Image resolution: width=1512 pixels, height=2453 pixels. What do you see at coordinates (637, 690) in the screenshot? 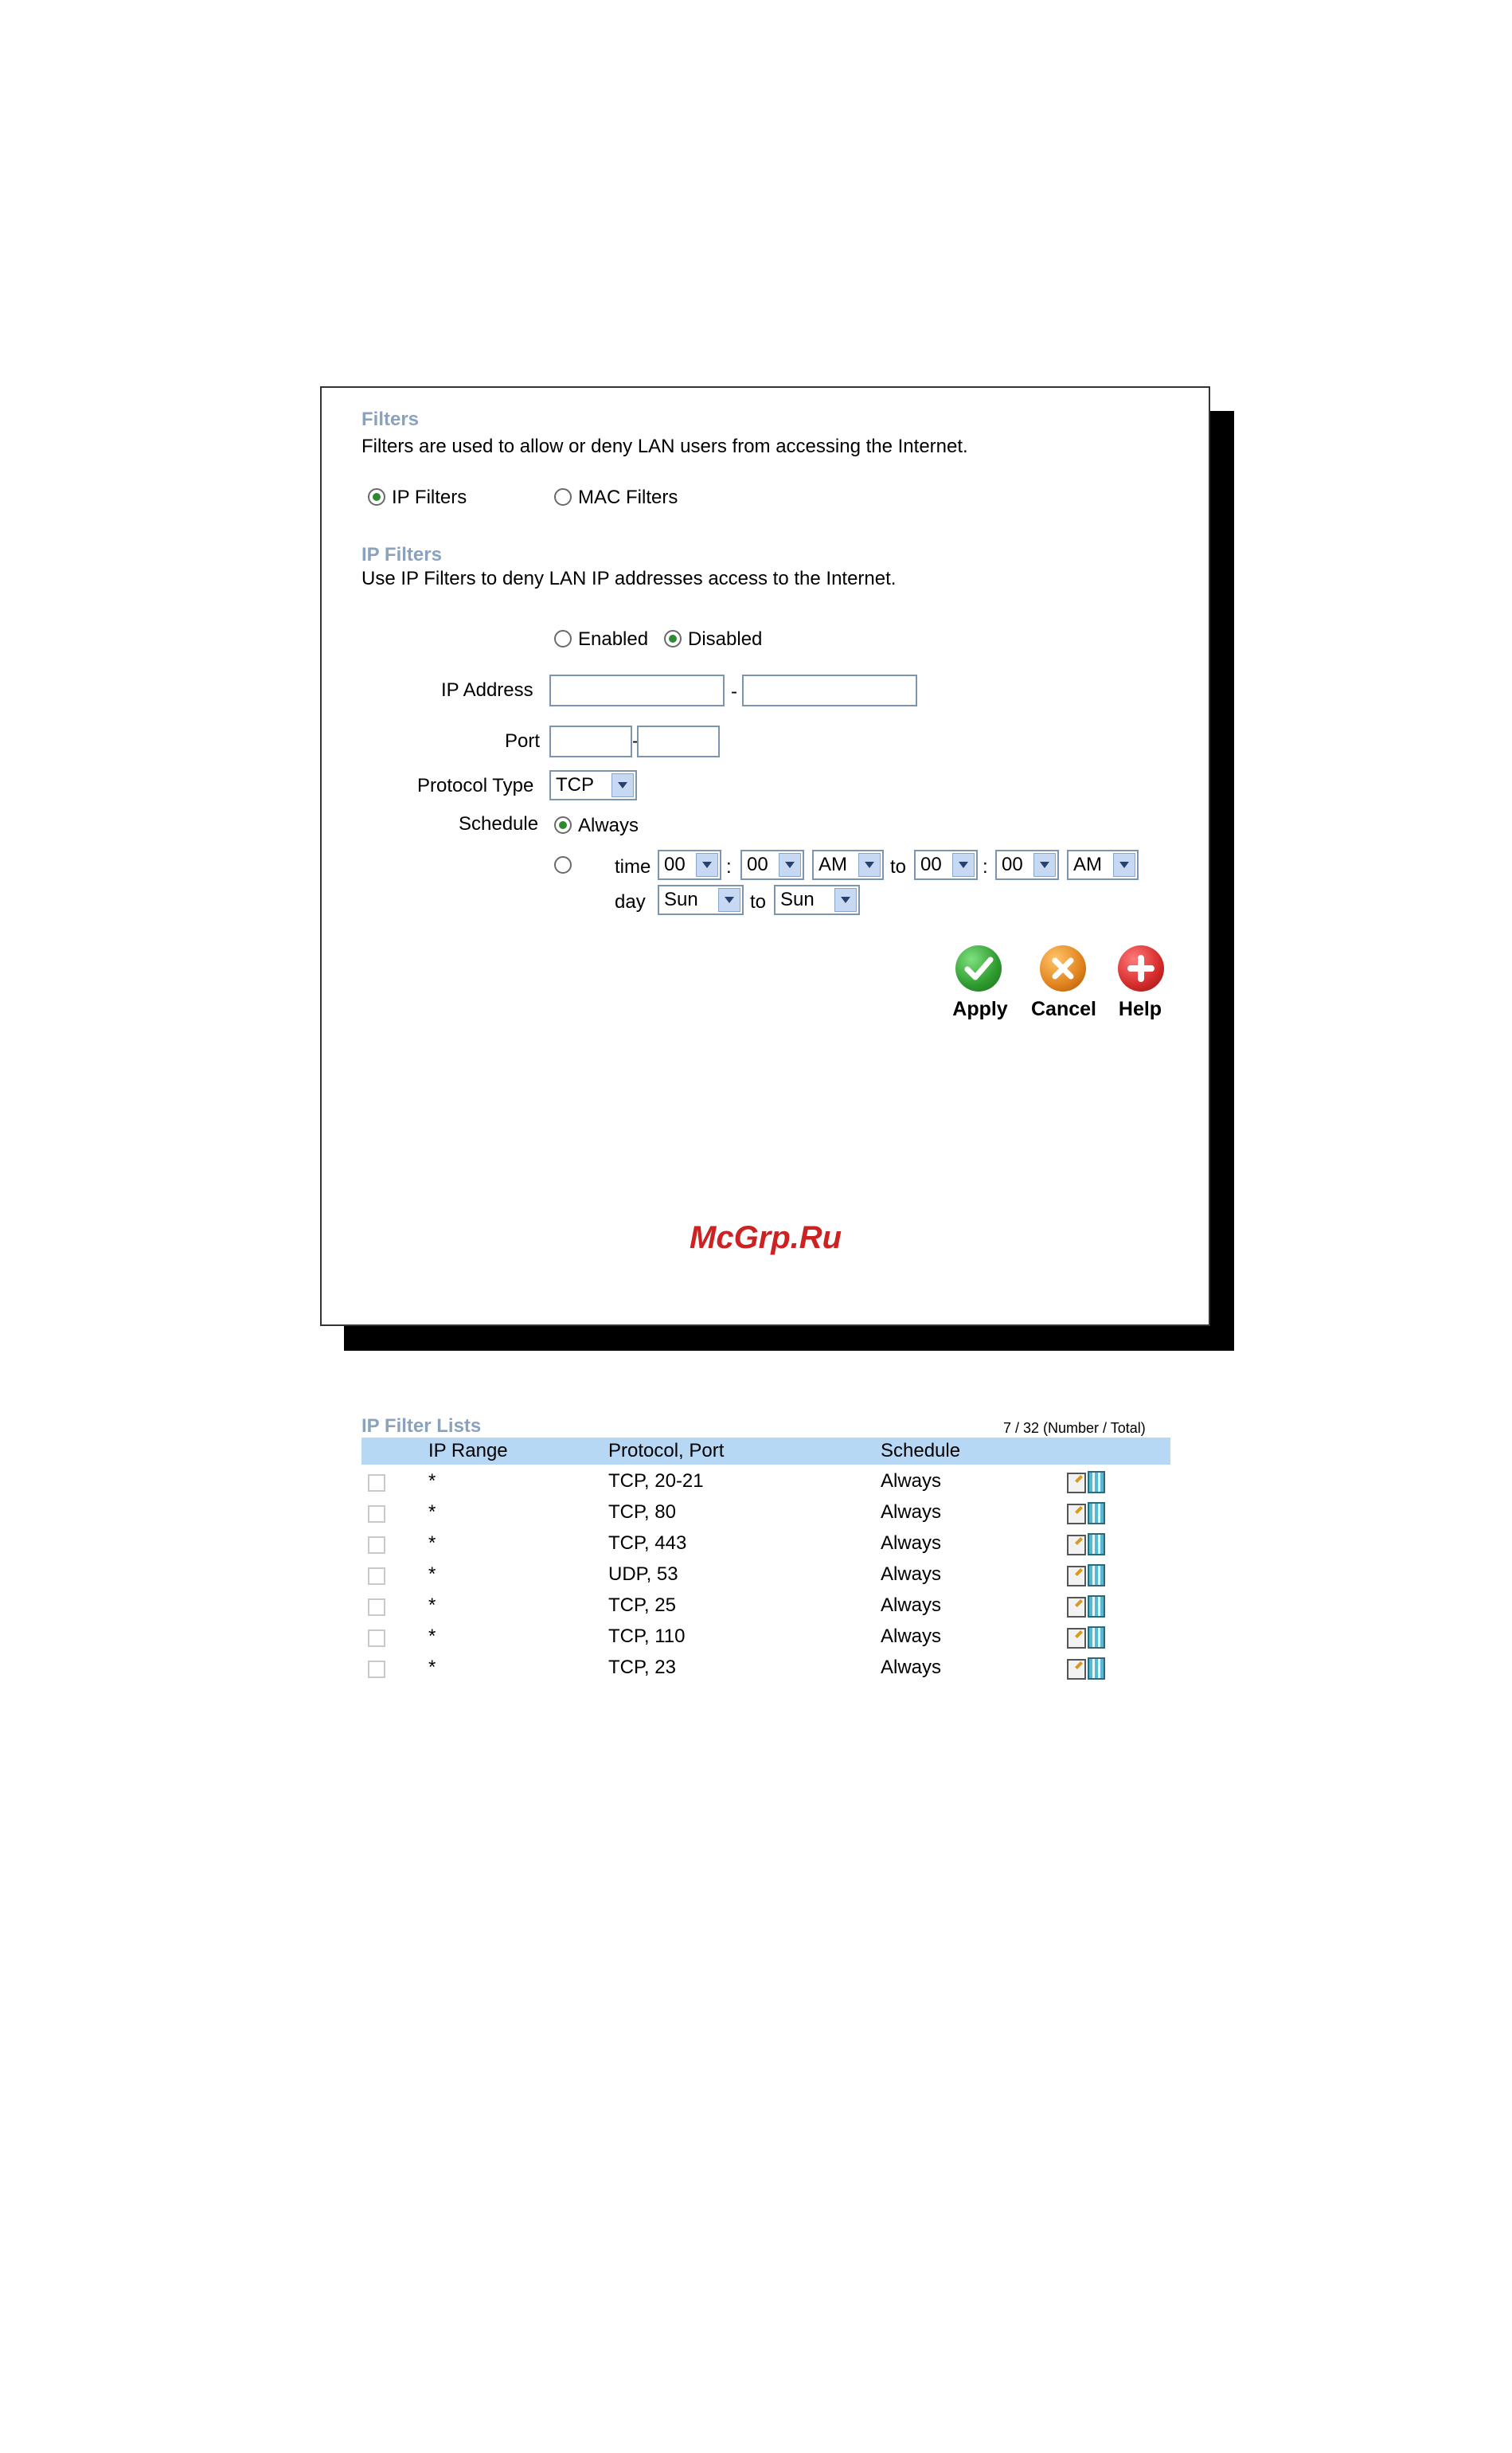
I see `ip-address-start-input` at bounding box center [637, 690].